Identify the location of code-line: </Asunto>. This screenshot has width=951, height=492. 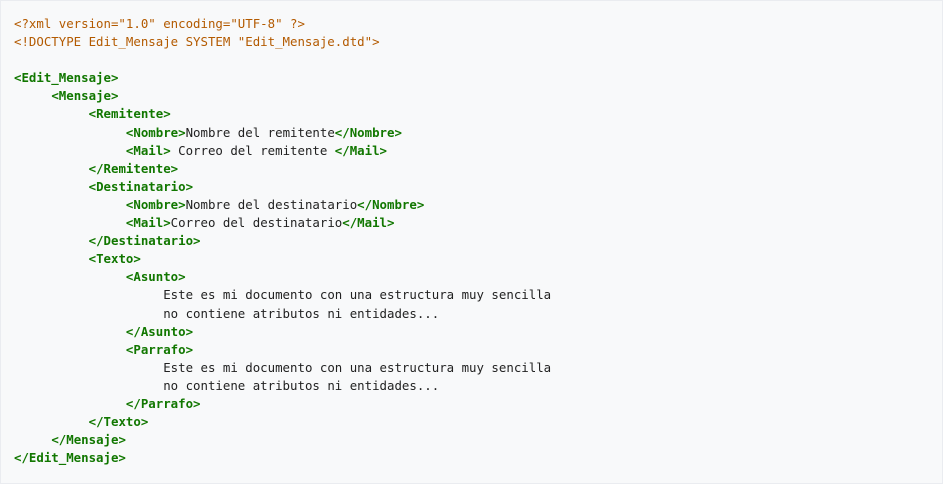
(282, 332).